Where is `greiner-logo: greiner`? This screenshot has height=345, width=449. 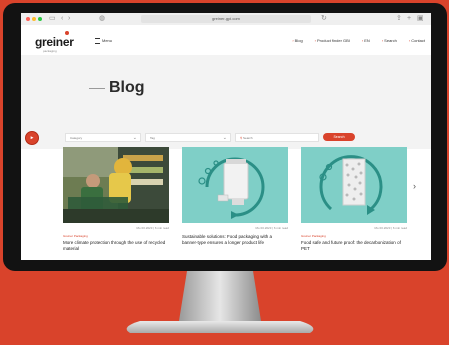
greiner-logo: greiner is located at coordinates (54, 42).